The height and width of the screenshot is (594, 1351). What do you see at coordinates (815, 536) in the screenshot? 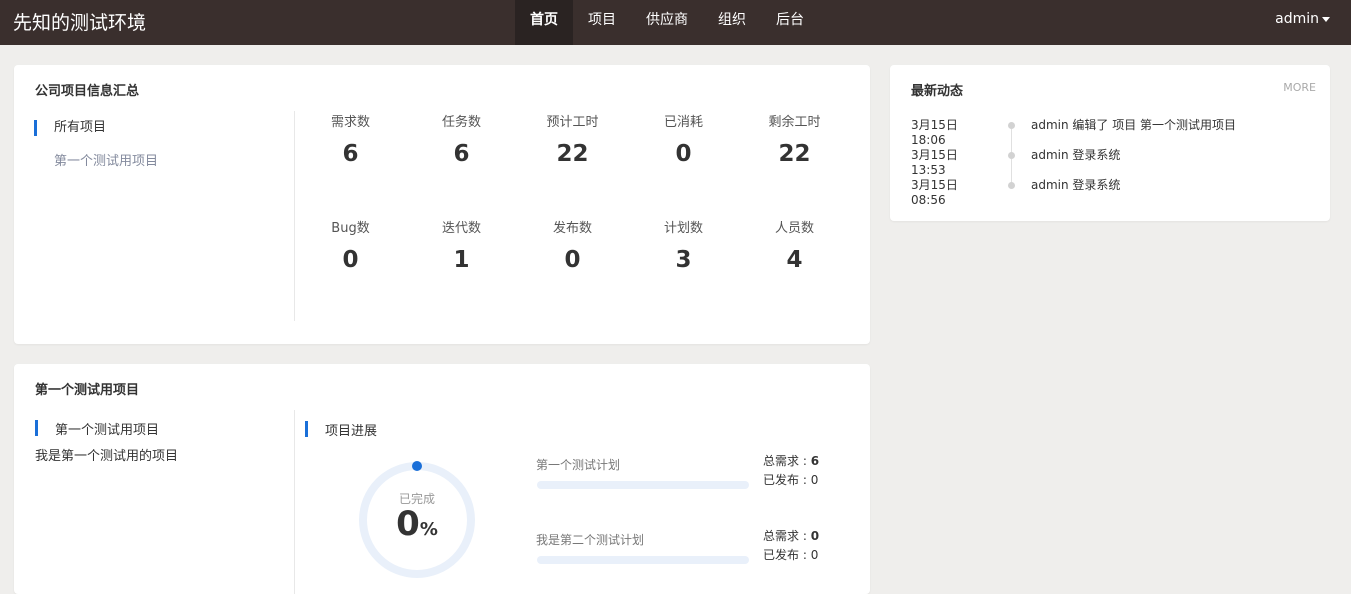
I see `plan-total-value: 0` at bounding box center [815, 536].